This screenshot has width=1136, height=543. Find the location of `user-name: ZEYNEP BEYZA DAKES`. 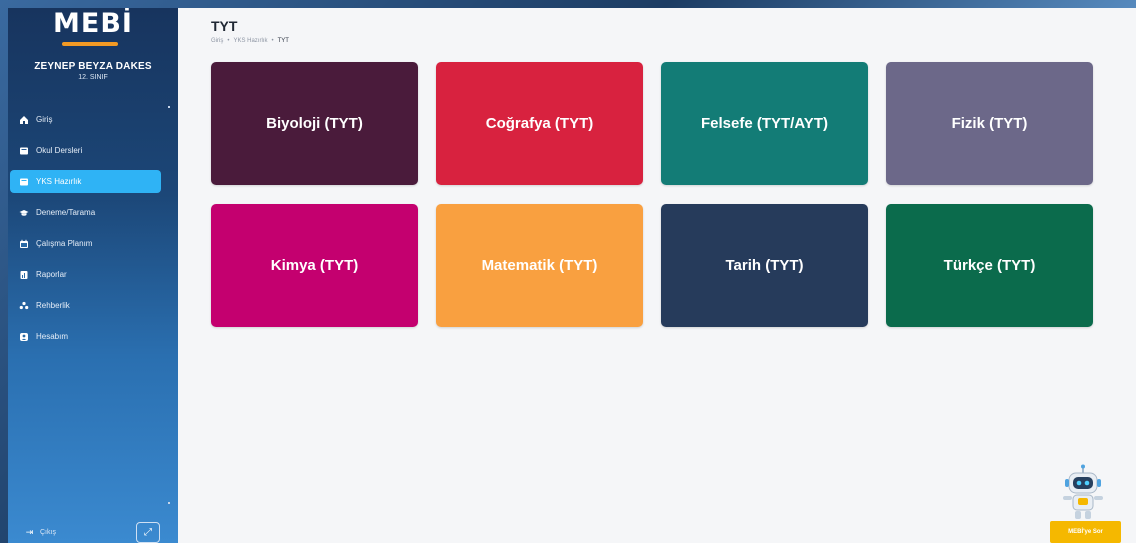

user-name: ZEYNEP BEYZA DAKES is located at coordinates (93, 66).